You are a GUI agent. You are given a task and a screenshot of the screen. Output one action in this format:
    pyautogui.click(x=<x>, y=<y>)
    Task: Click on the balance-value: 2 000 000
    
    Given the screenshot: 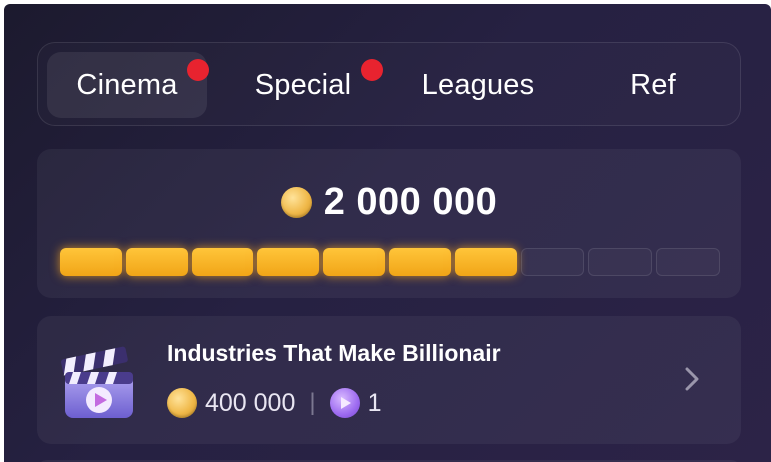 What is the action you would take?
    pyautogui.click(x=410, y=202)
    